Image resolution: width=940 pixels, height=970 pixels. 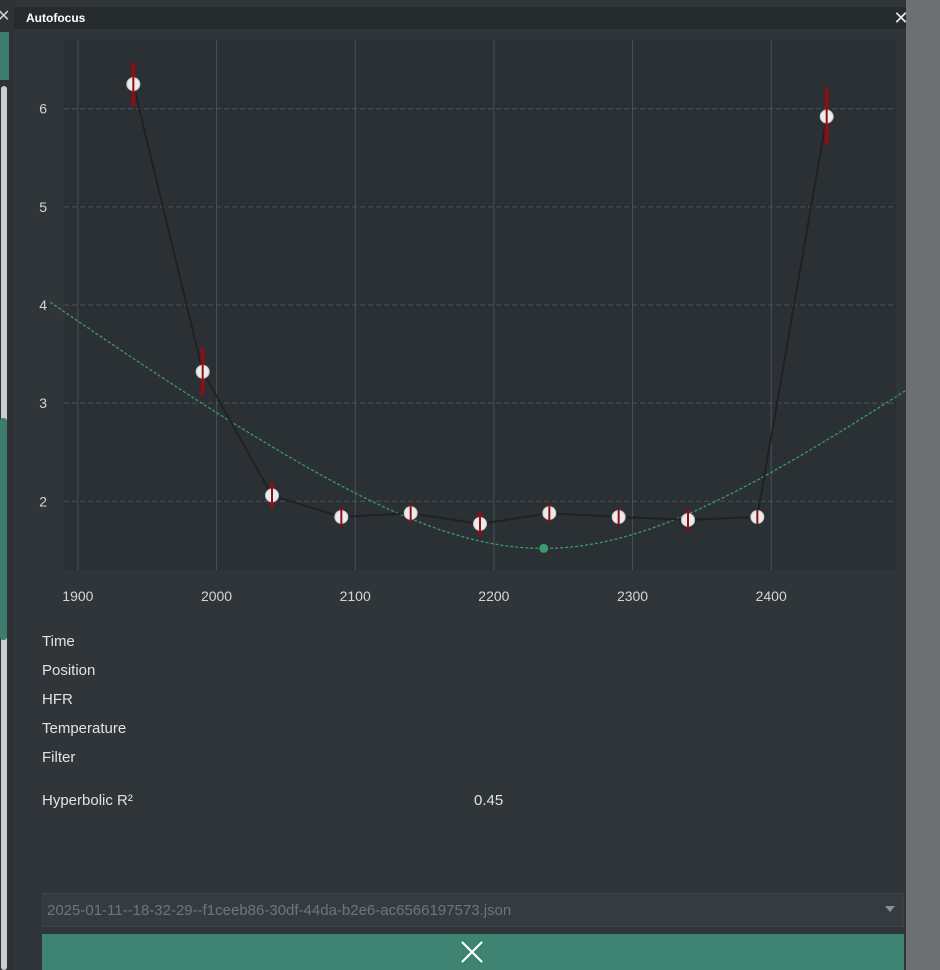 I want to click on y-tick-label: 2, so click(x=43, y=501).